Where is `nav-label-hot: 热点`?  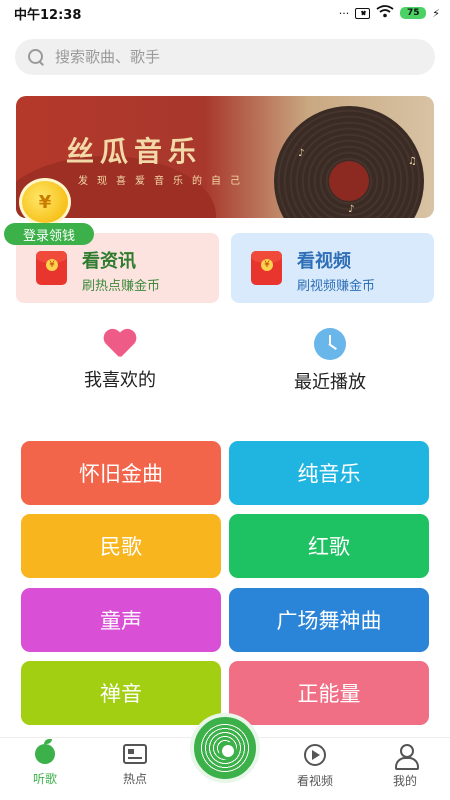 nav-label-hot: 热点 is located at coordinates (134, 779).